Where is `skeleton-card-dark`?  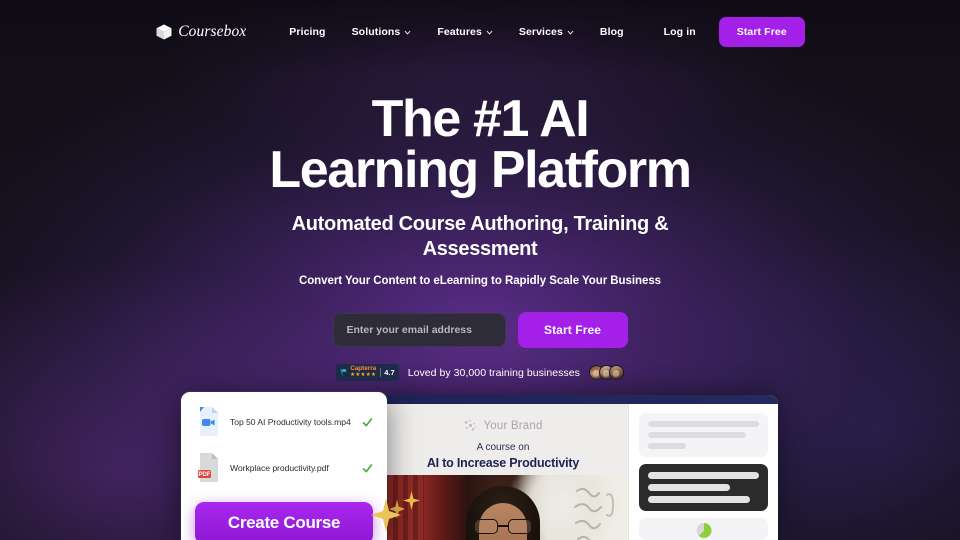 skeleton-card-dark is located at coordinates (703, 487).